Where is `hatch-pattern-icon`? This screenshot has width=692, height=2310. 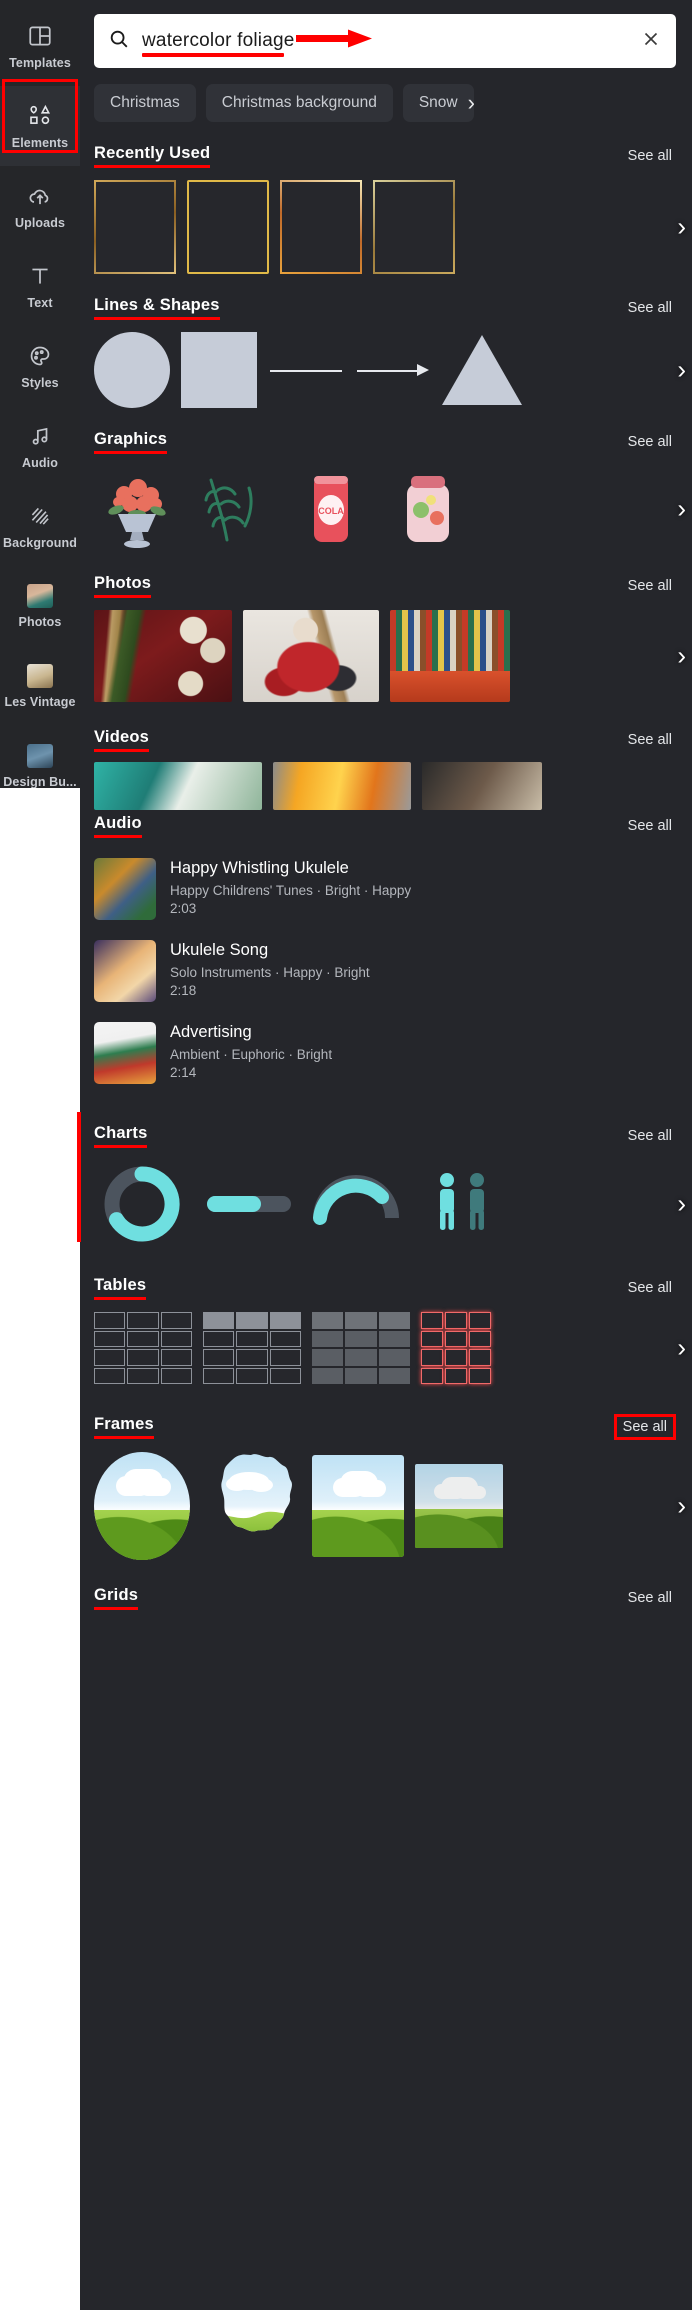 hatch-pattern-icon is located at coordinates (40, 516).